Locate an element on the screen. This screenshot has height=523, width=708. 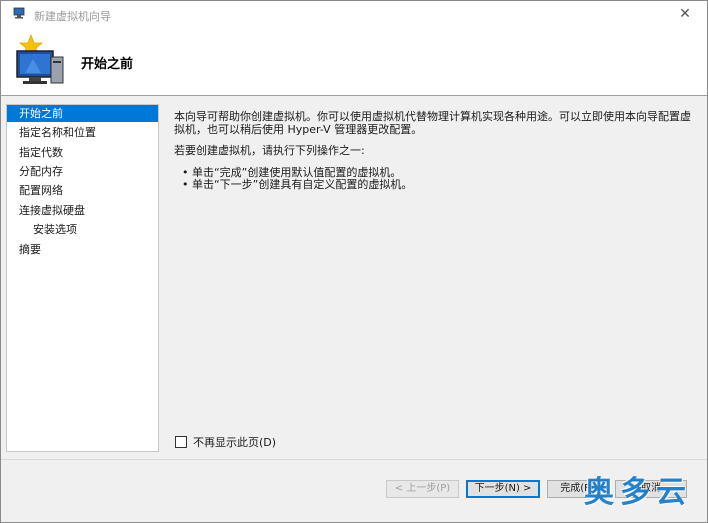
nav-item-virtual-disk: 连接虚拟硬盘 is located at coordinates (82, 210).